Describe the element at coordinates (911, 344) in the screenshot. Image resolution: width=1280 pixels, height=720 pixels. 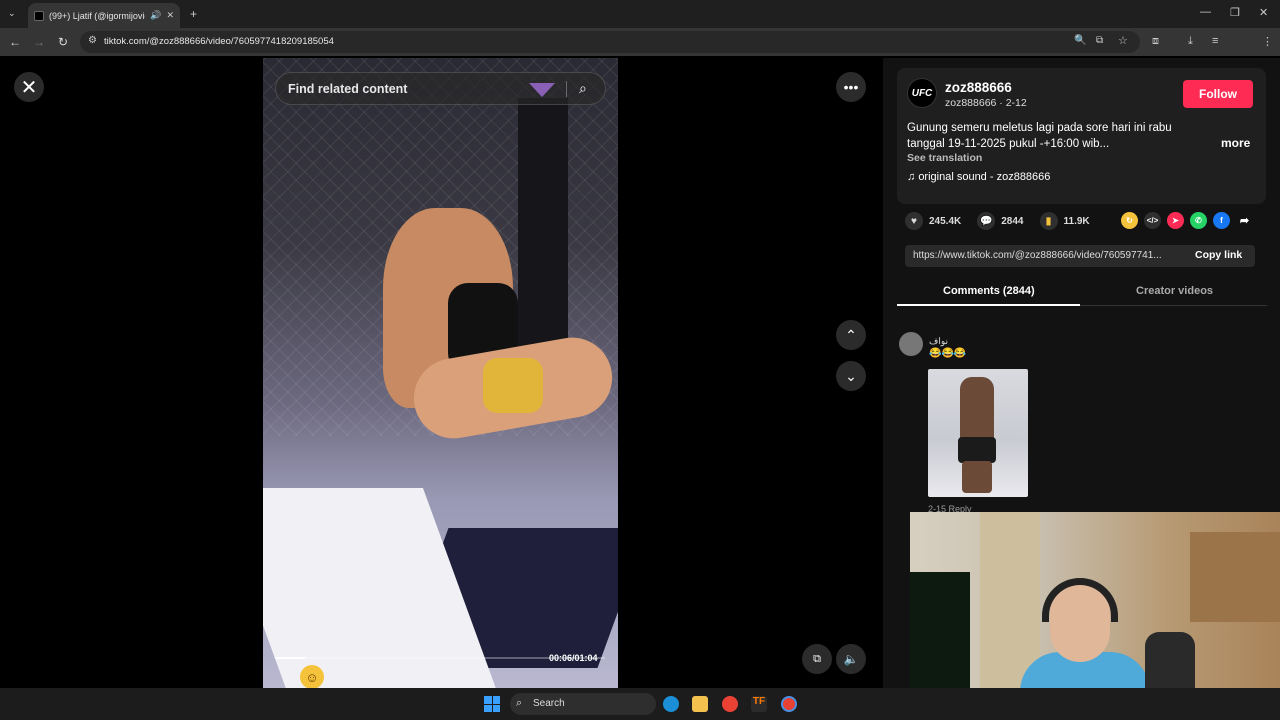
I see `comment-avatar` at that location.